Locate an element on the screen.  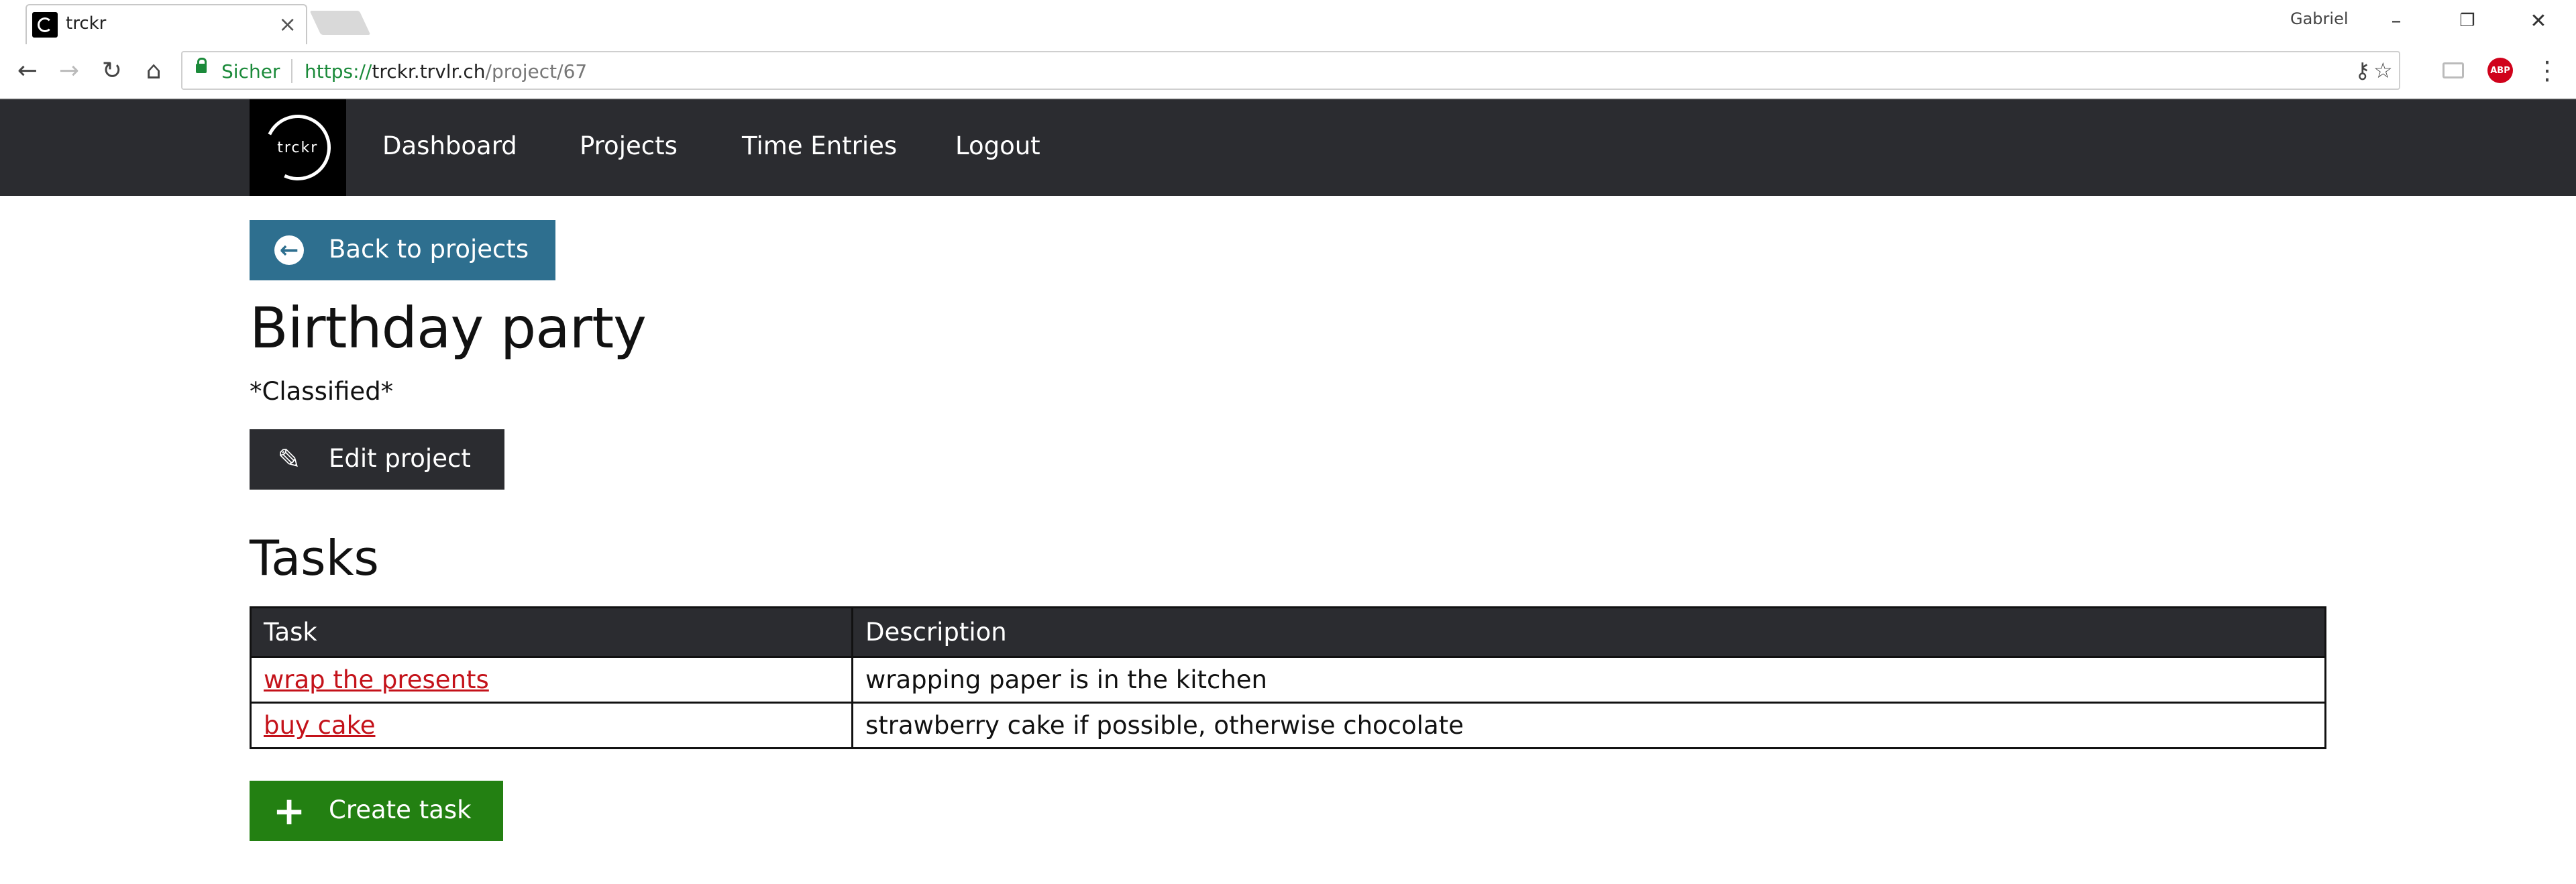
home-icon: ⌂ is located at coordinates (153, 70).